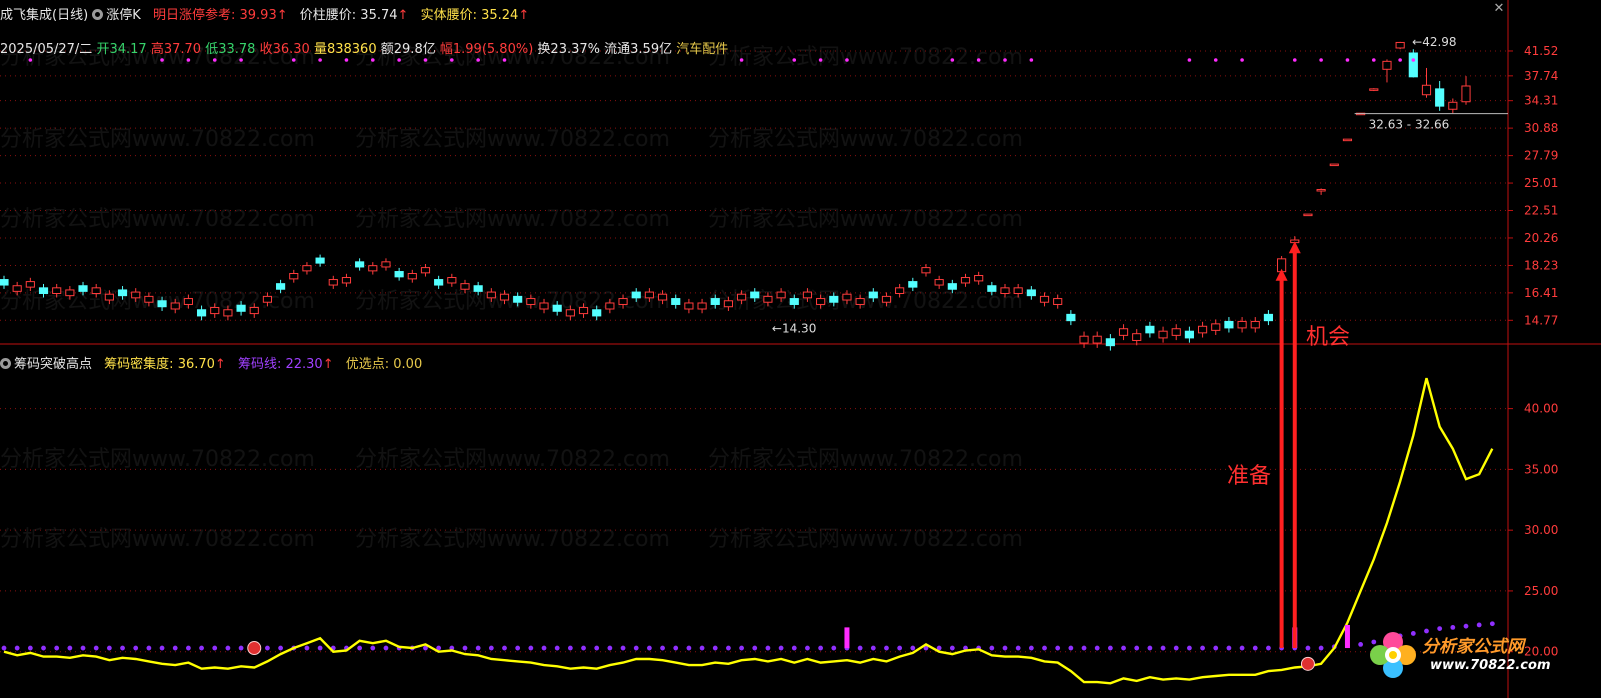 This screenshot has height=698, width=1601. Describe the element at coordinates (367, 364) in the screenshot. I see `pick-label: 优选点:` at that location.